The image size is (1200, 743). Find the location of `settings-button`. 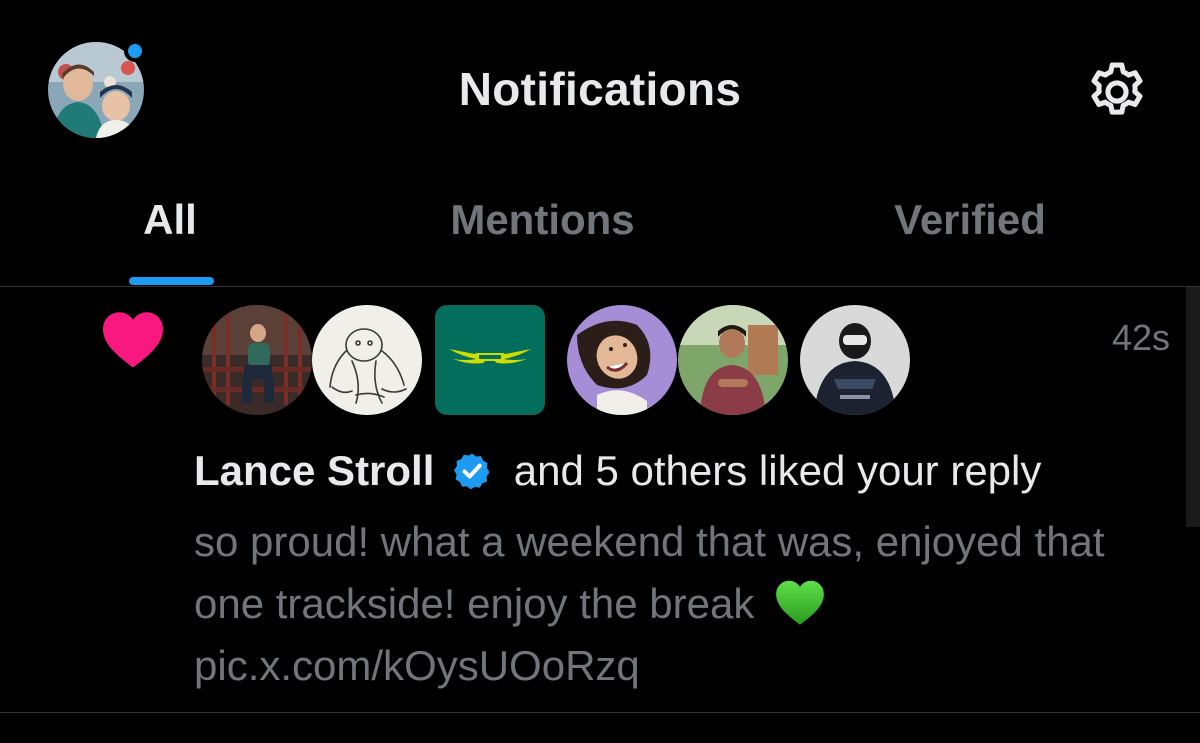

settings-button is located at coordinates (1117, 92).